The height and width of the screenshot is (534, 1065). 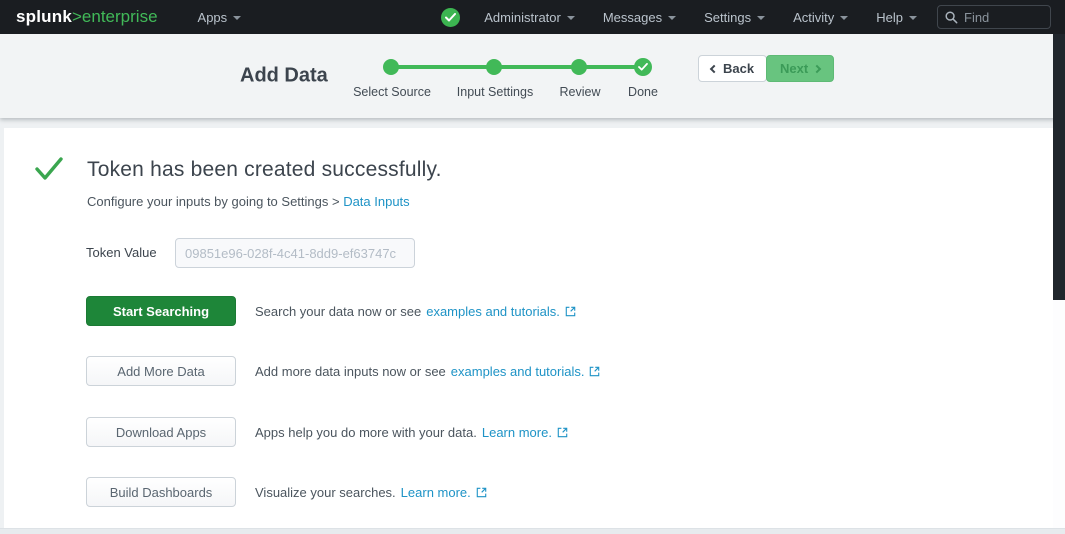 I want to click on splunk-logo: splunk>enterprise, so click(x=87, y=17).